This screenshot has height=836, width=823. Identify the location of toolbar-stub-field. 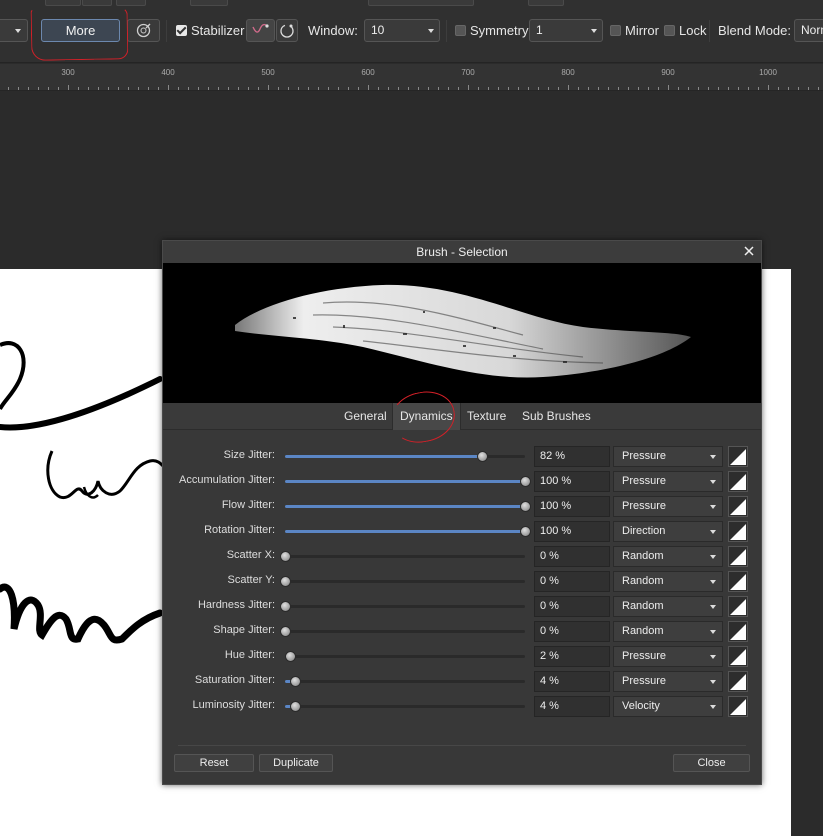
(421, 3).